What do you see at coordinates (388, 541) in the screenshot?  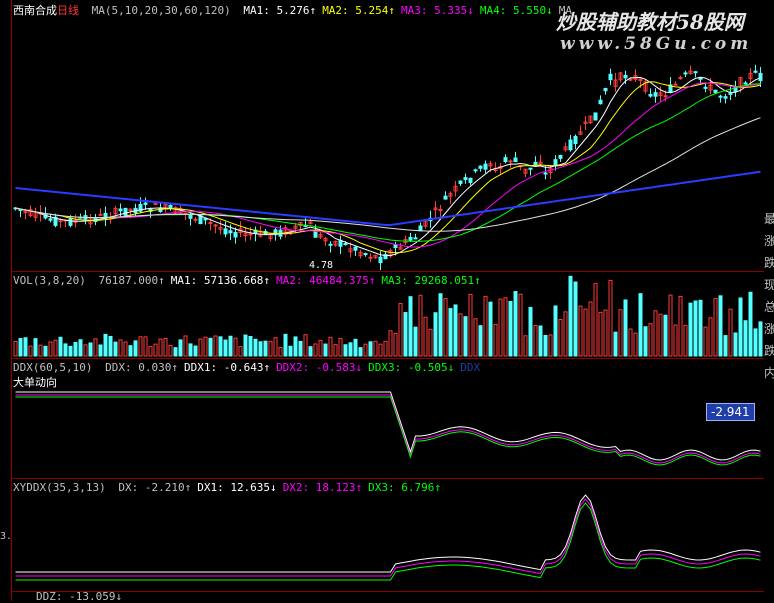 I see `dx3-line` at bounding box center [388, 541].